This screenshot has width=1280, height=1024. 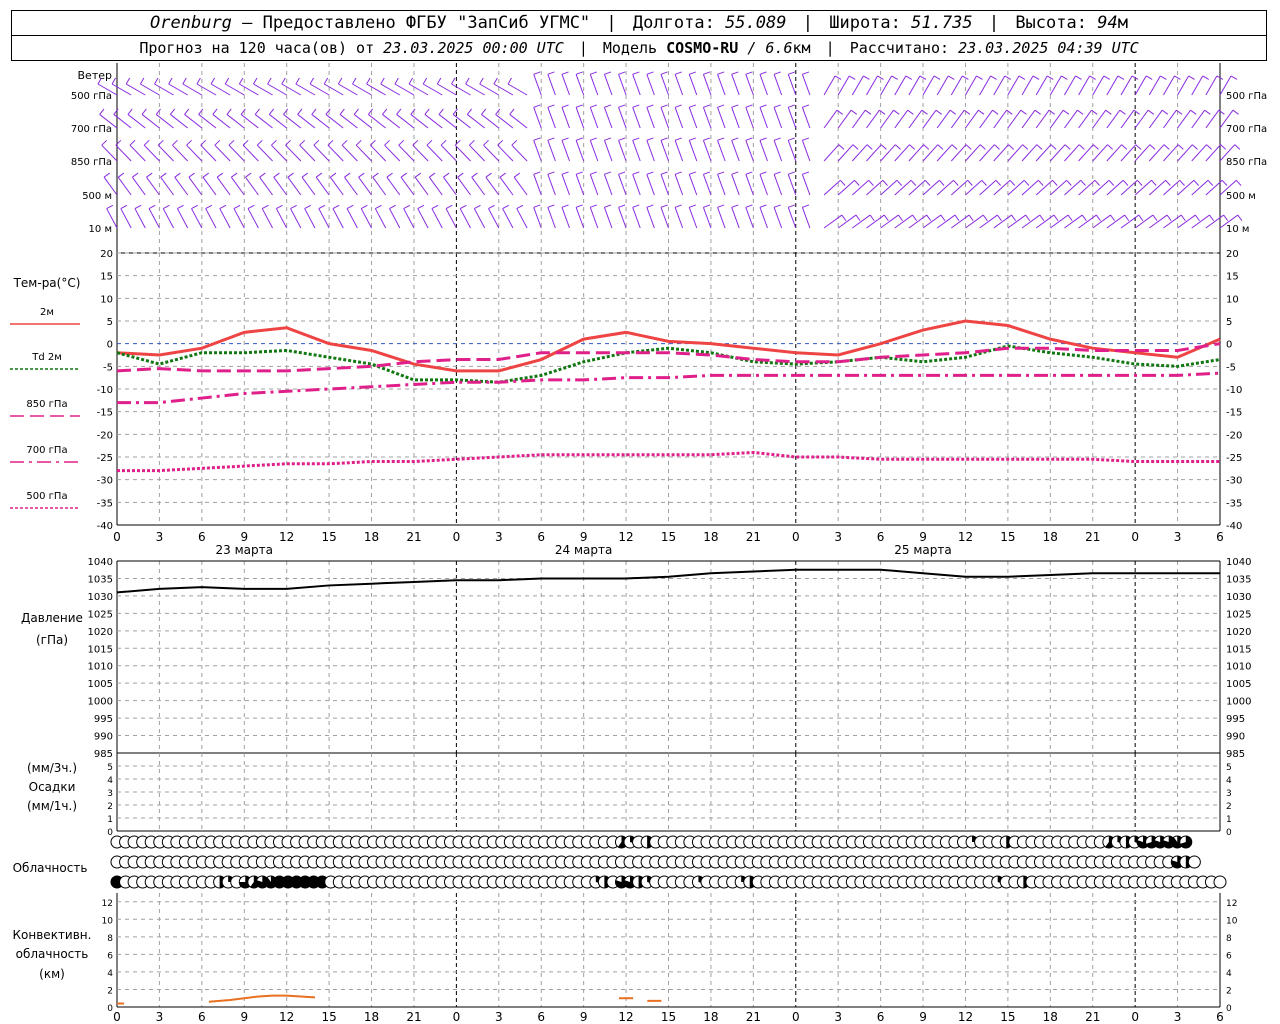 What do you see at coordinates (1238, 562) in the screenshot?
I see `pres-ytick-right: 1040` at bounding box center [1238, 562].